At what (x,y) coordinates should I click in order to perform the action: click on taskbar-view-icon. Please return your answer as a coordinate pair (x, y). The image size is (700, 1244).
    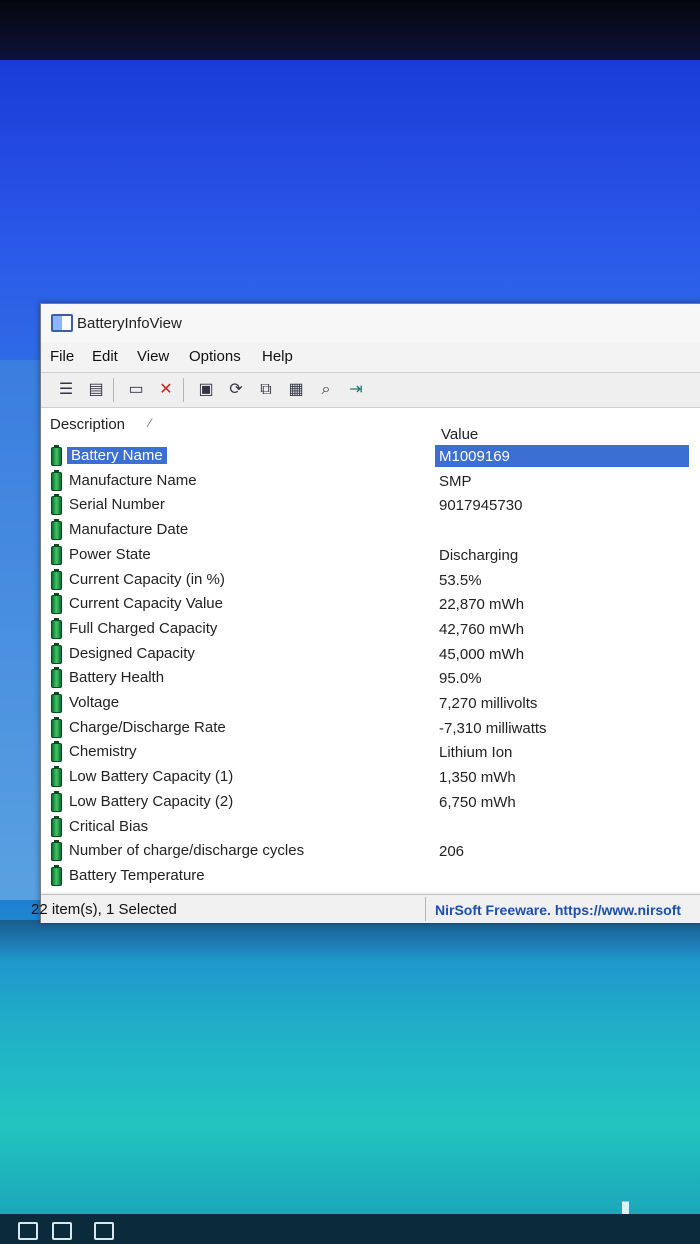
    Looking at the image, I should click on (28, 1231).